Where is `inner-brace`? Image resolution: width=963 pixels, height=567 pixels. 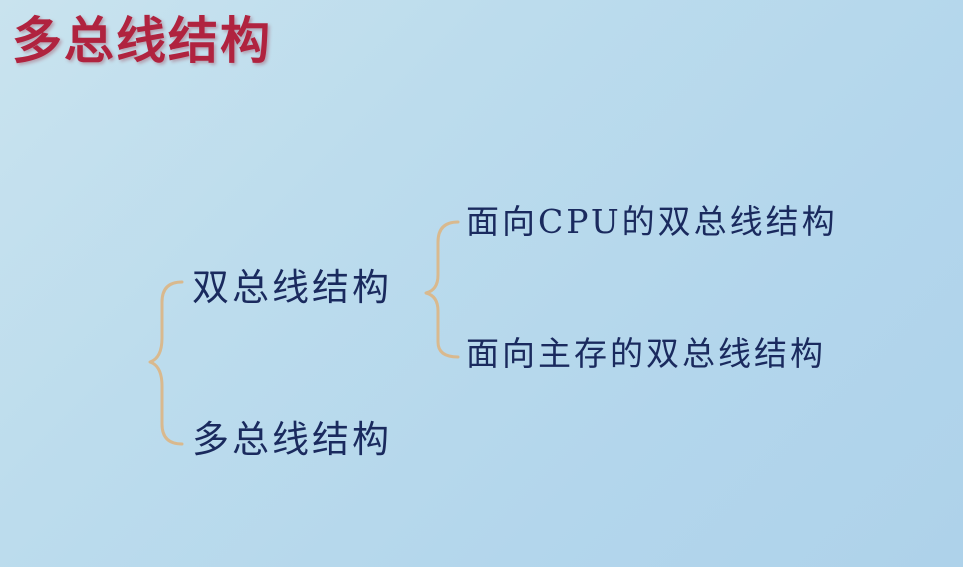
inner-brace is located at coordinates (442, 289).